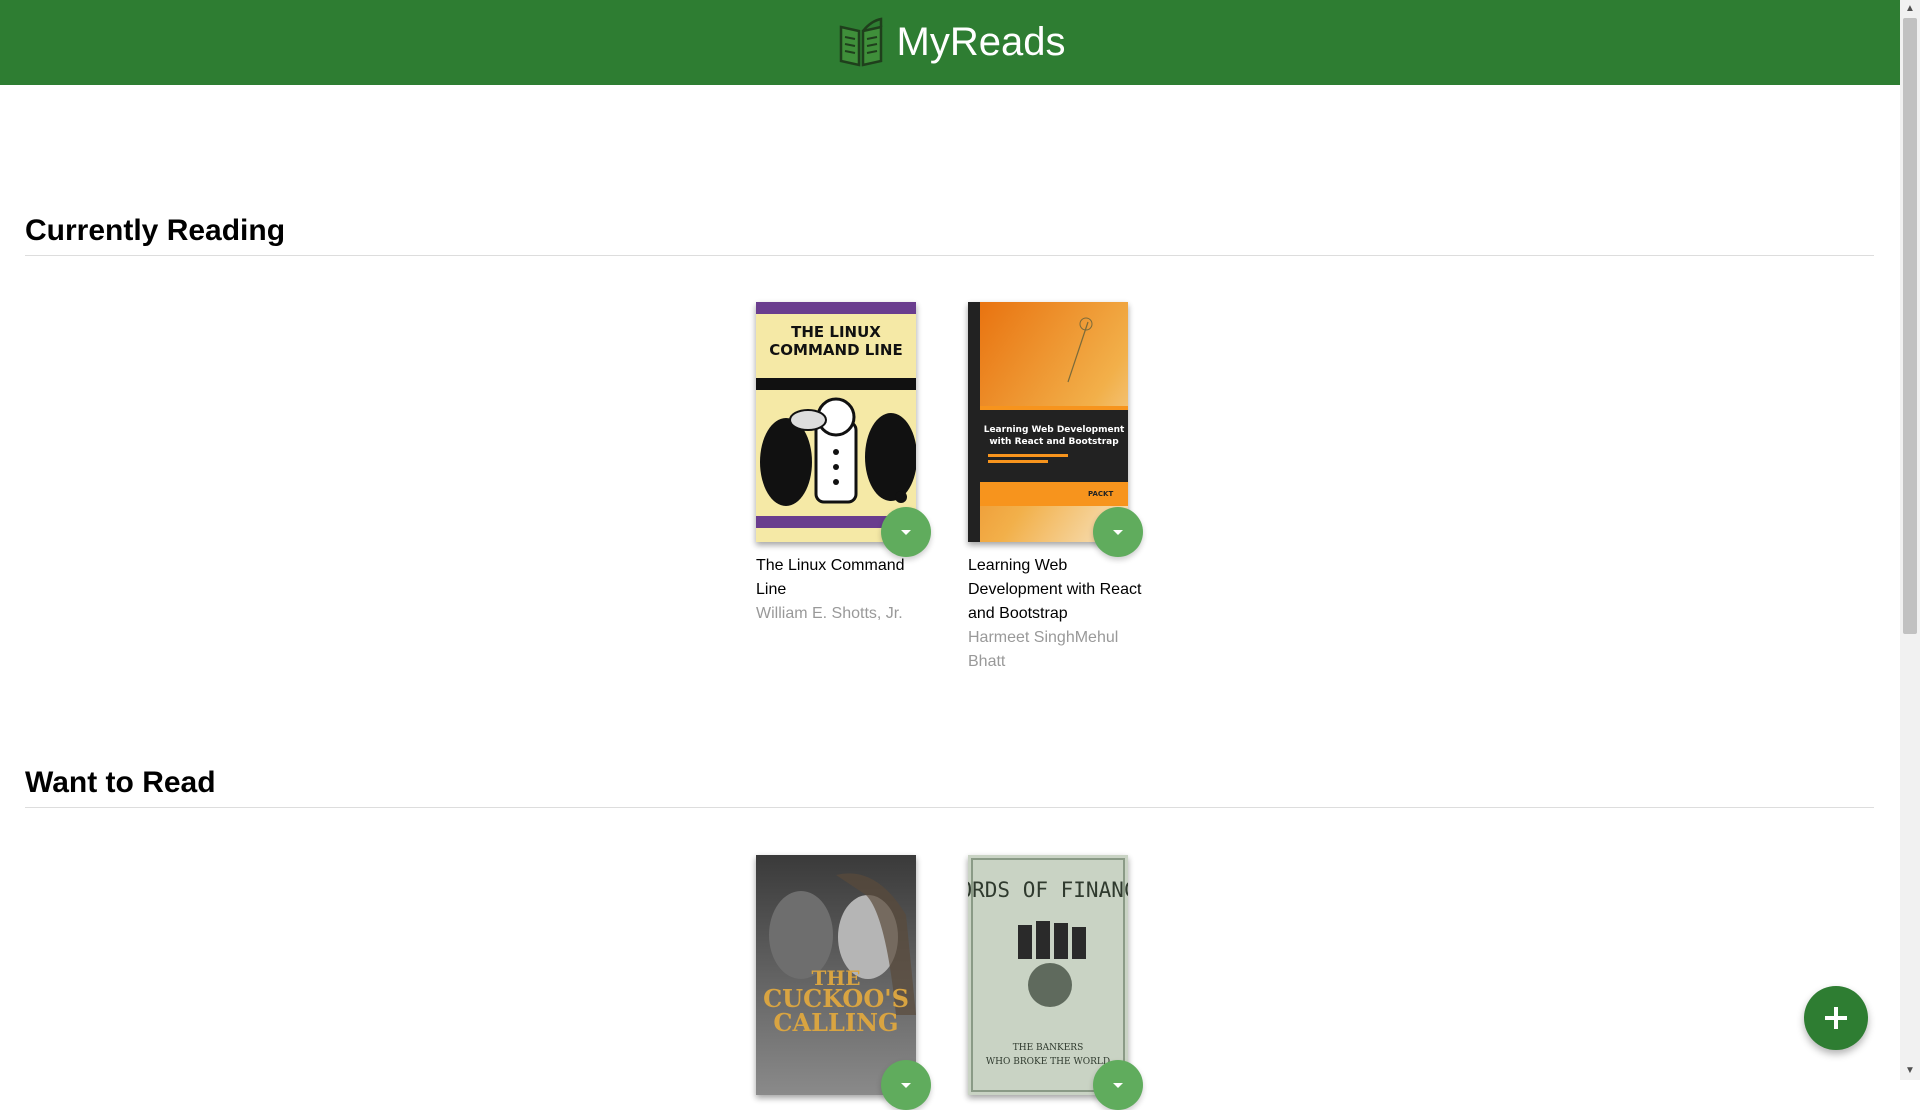 The height and width of the screenshot is (1110, 1920). Describe the element at coordinates (1910, 326) in the screenshot. I see `scrollbar-thumb` at that location.